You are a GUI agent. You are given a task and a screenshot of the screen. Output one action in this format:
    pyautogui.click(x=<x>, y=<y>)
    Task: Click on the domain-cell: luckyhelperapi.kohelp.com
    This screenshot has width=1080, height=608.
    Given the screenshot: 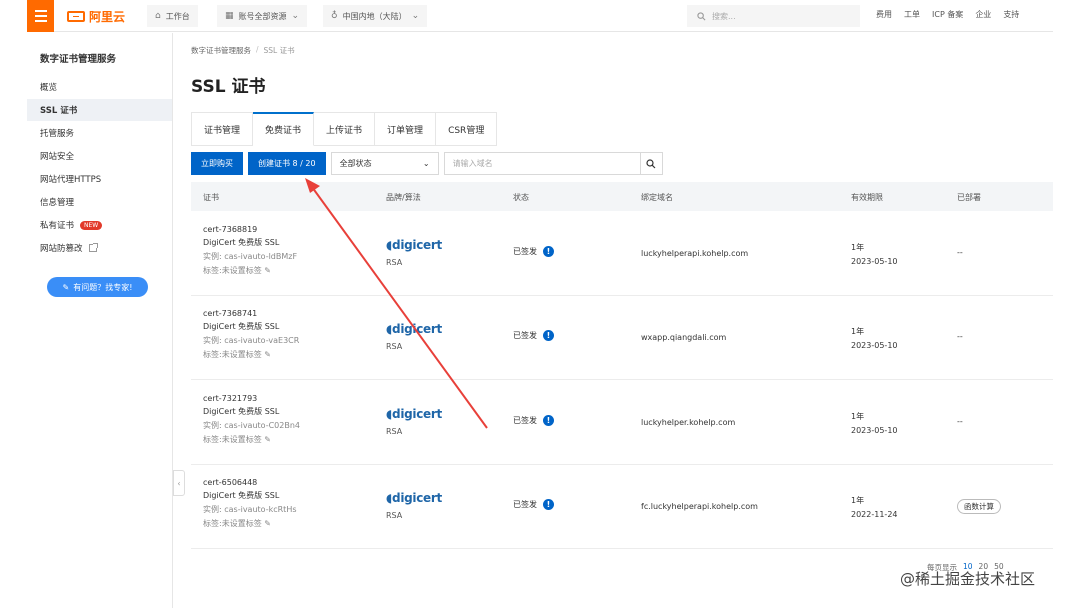 What is the action you would take?
    pyautogui.click(x=695, y=253)
    